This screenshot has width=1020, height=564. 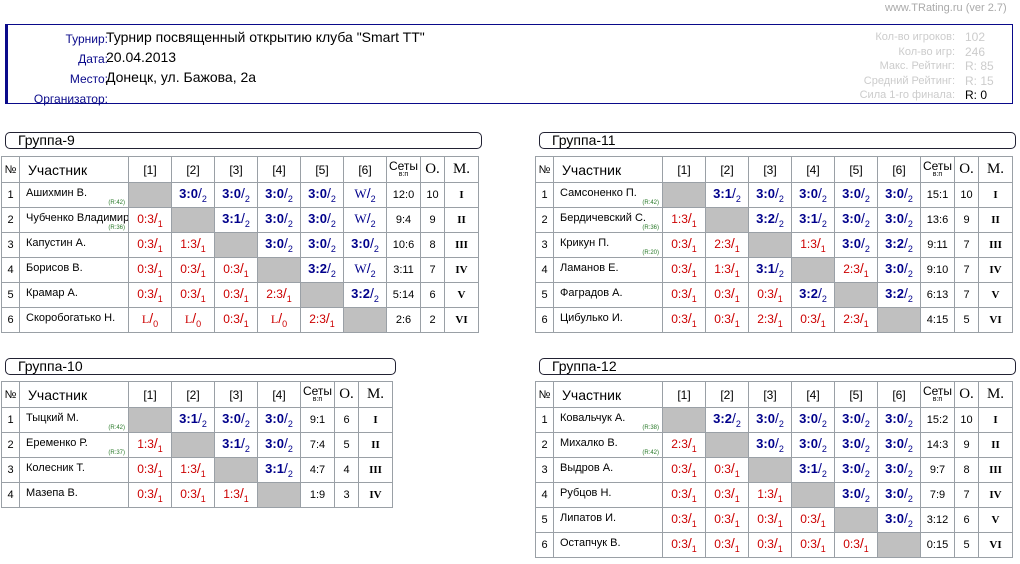 I want to click on player-name-cell: Бердичевский С. (R:36), so click(x=608, y=220).